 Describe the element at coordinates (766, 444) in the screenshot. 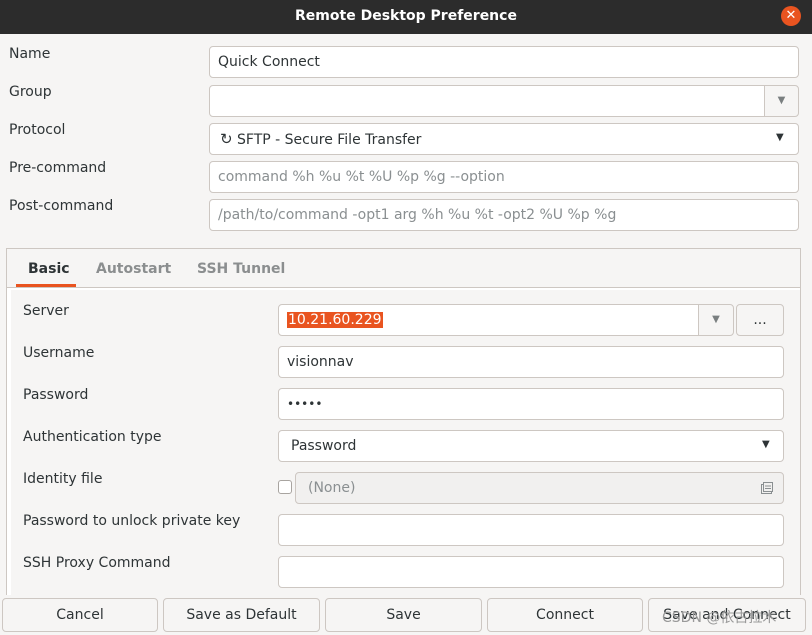

I see `auth-dropdown-icon: ▼` at that location.